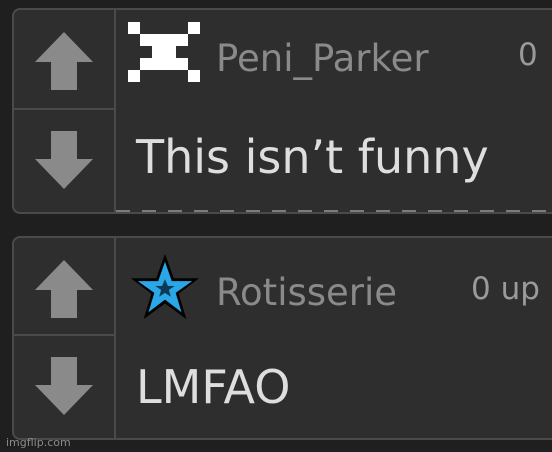 The image size is (552, 452). Describe the element at coordinates (165, 286) in the screenshot. I see `blue-star-icon` at that location.